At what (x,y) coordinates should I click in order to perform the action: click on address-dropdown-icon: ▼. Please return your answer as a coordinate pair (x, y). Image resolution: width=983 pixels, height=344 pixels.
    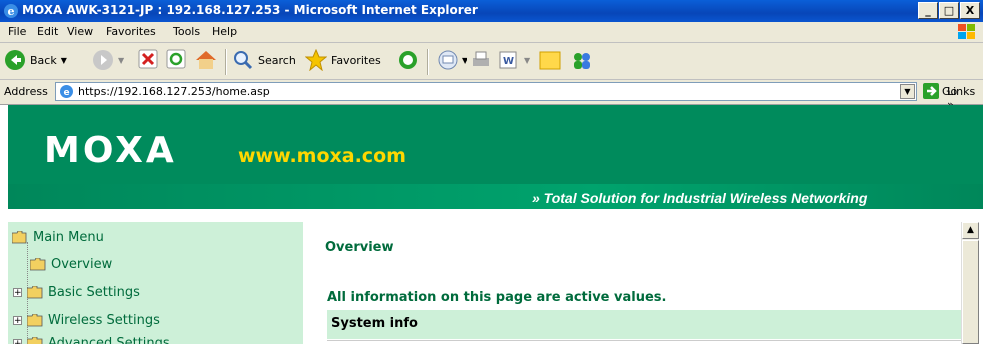
    Looking at the image, I should click on (907, 91).